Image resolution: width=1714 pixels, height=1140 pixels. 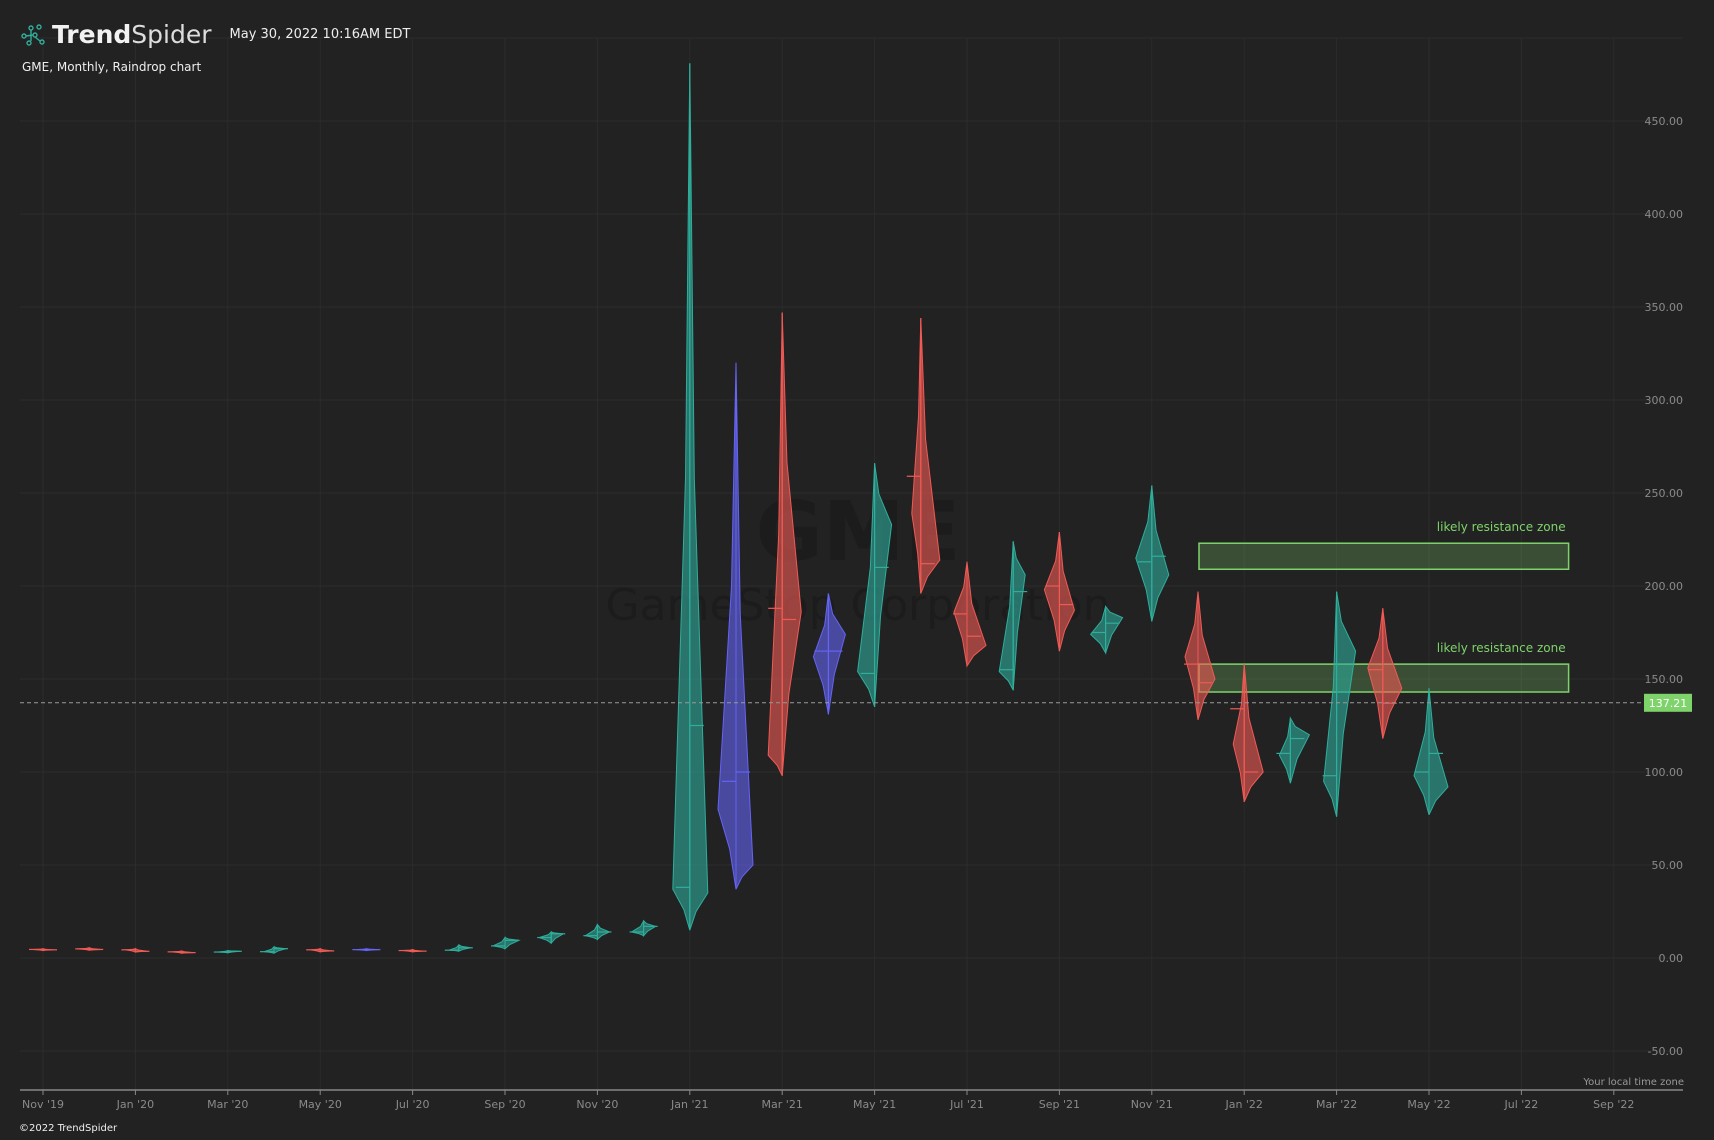 What do you see at coordinates (1664, 307) in the screenshot?
I see `y-tick-label: 350.00` at bounding box center [1664, 307].